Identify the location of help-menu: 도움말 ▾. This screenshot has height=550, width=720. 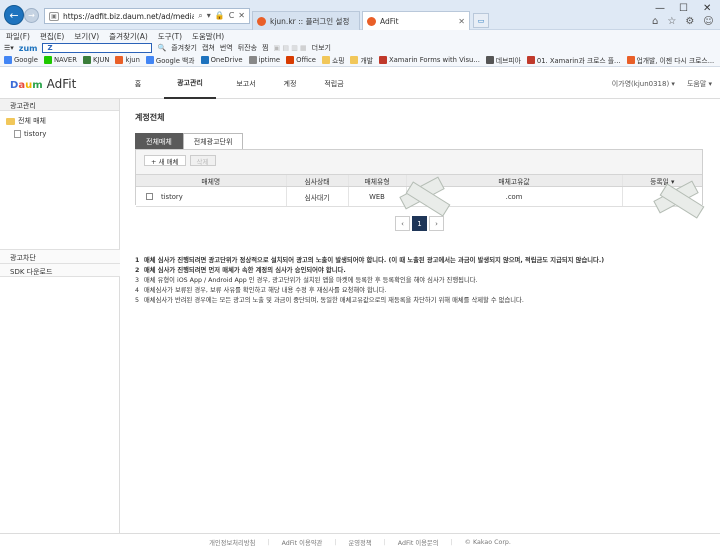
(699, 84).